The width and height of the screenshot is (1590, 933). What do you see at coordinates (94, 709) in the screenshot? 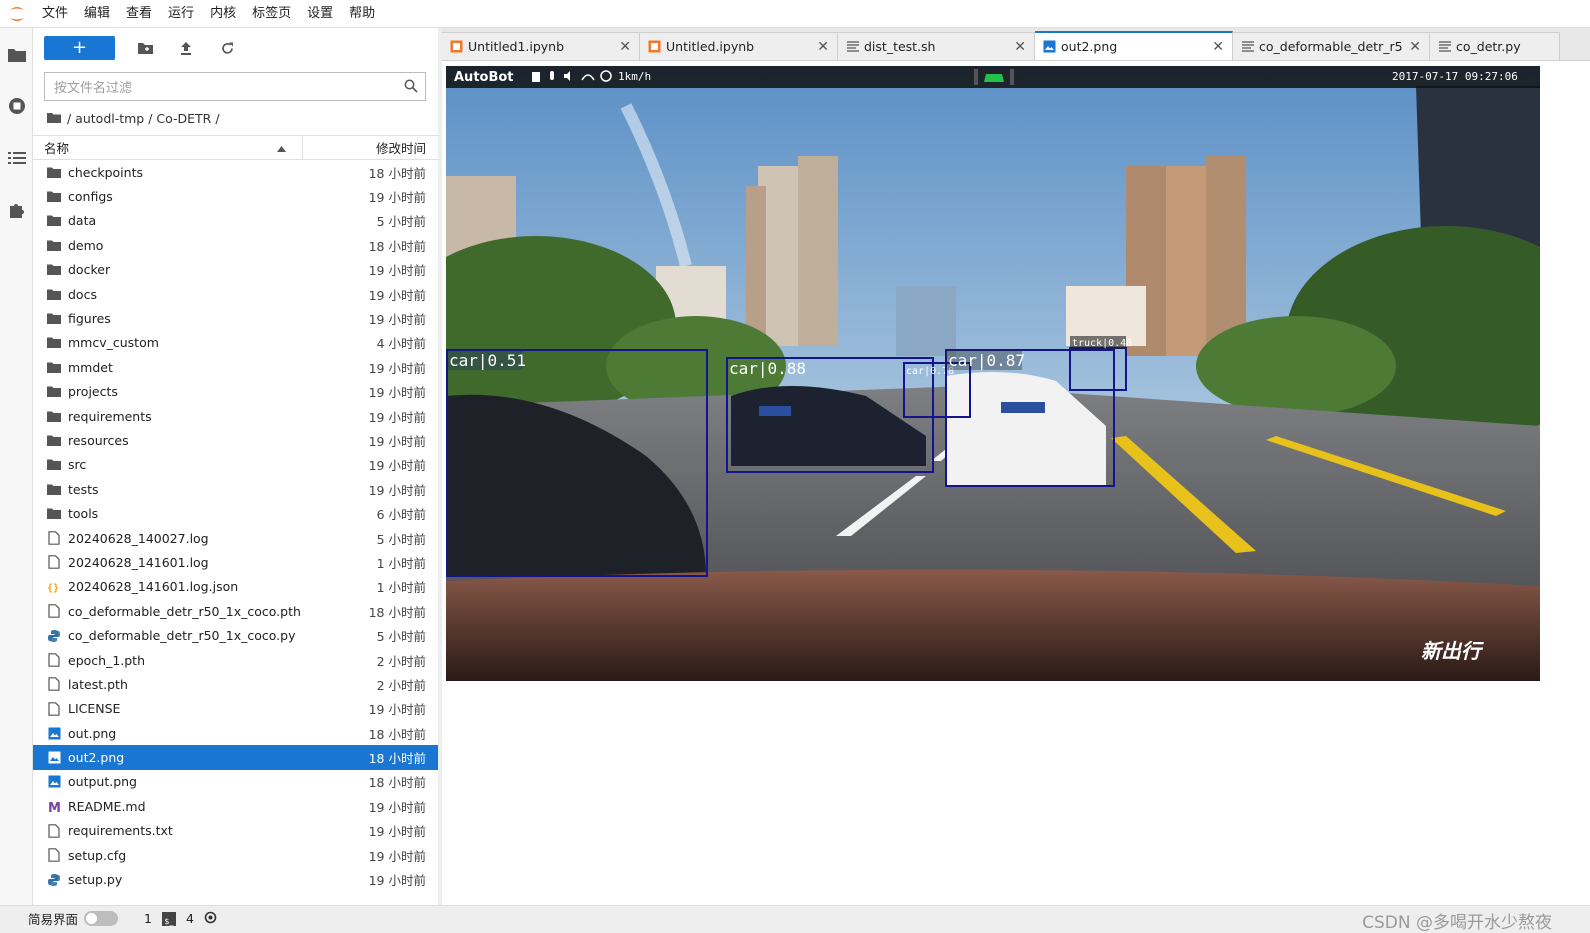
I see `file-name: LICENSE` at bounding box center [94, 709].